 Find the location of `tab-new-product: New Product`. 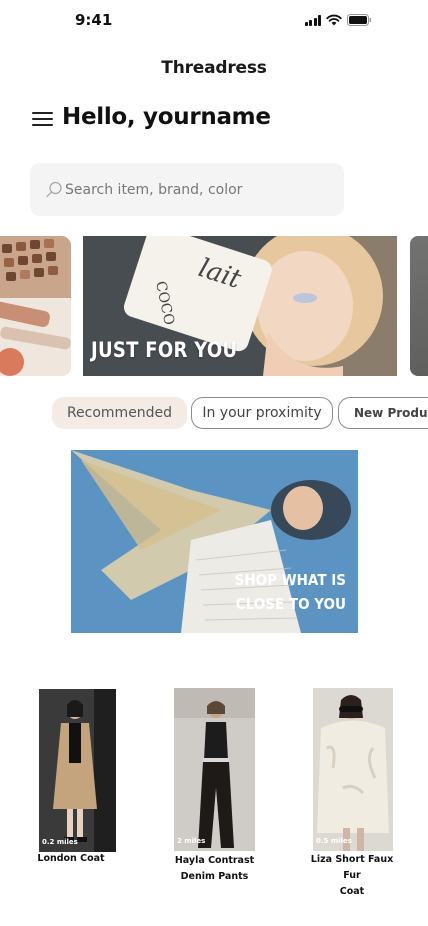

tab-new-product: New Product is located at coordinates (383, 413).